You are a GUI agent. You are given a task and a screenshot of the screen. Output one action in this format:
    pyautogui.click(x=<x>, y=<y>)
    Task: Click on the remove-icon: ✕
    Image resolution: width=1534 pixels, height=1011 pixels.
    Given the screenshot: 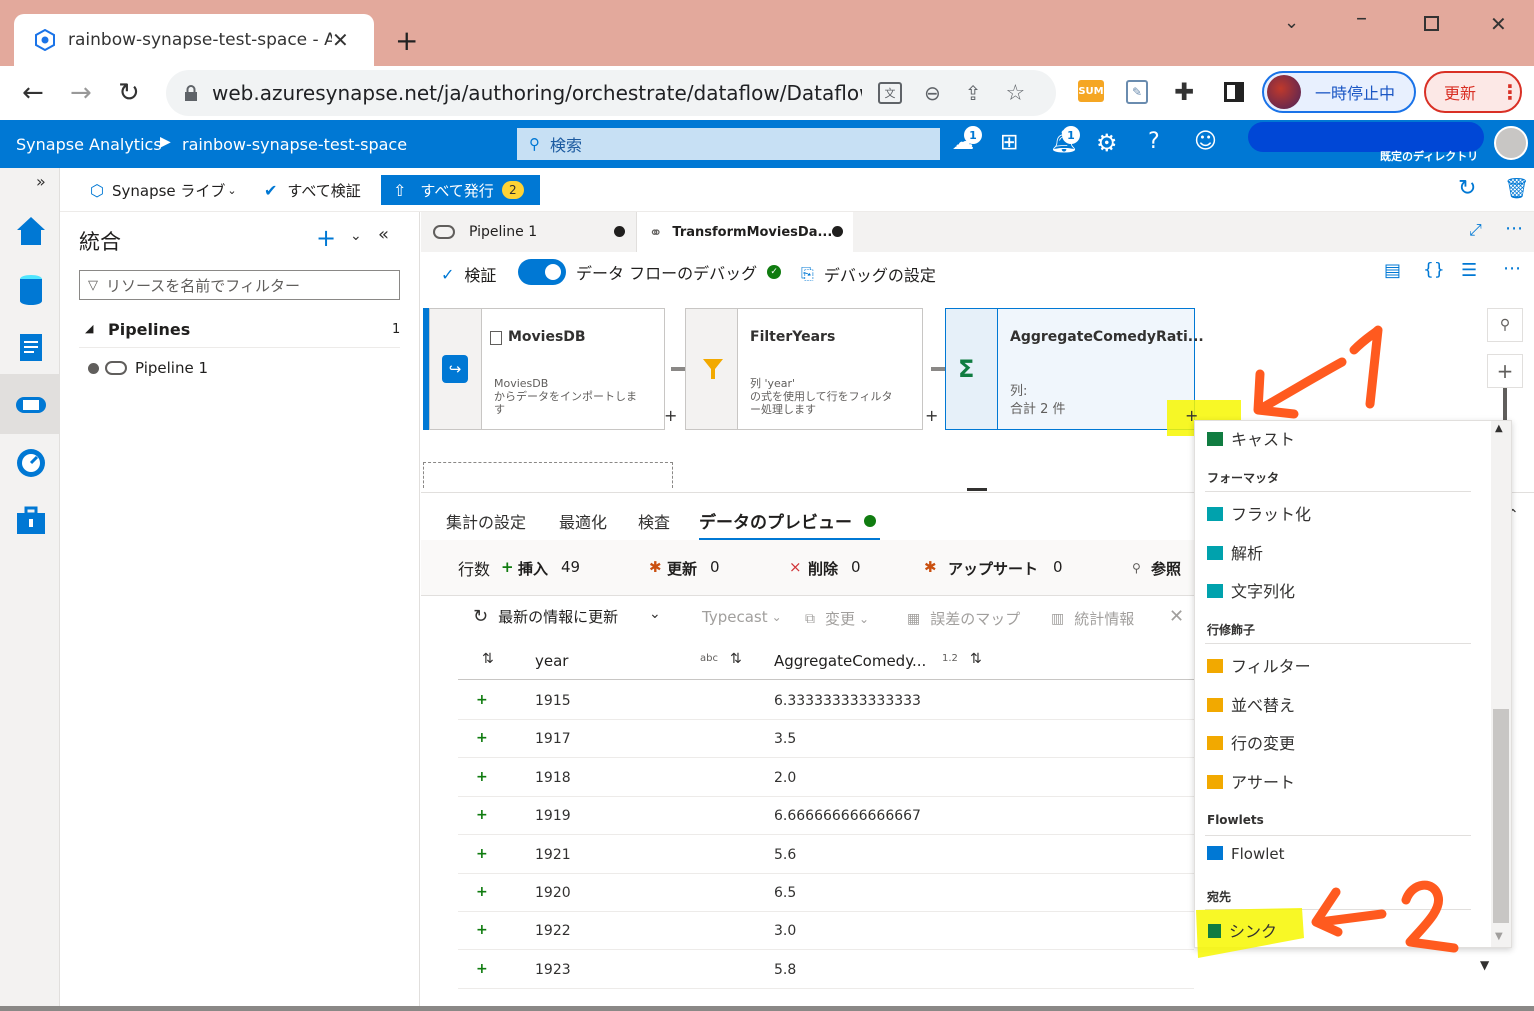 What is the action you would take?
    pyautogui.click(x=1176, y=616)
    